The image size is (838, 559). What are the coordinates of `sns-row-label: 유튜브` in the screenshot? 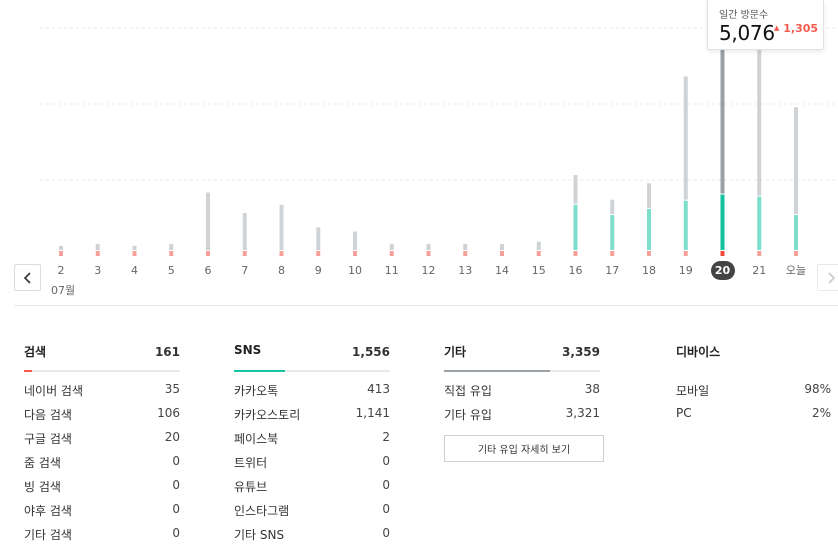 It's located at (251, 487).